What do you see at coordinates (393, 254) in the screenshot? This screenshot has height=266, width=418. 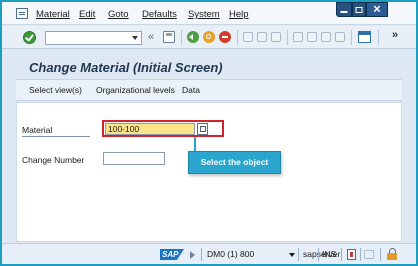 I see `lock-icon` at bounding box center [393, 254].